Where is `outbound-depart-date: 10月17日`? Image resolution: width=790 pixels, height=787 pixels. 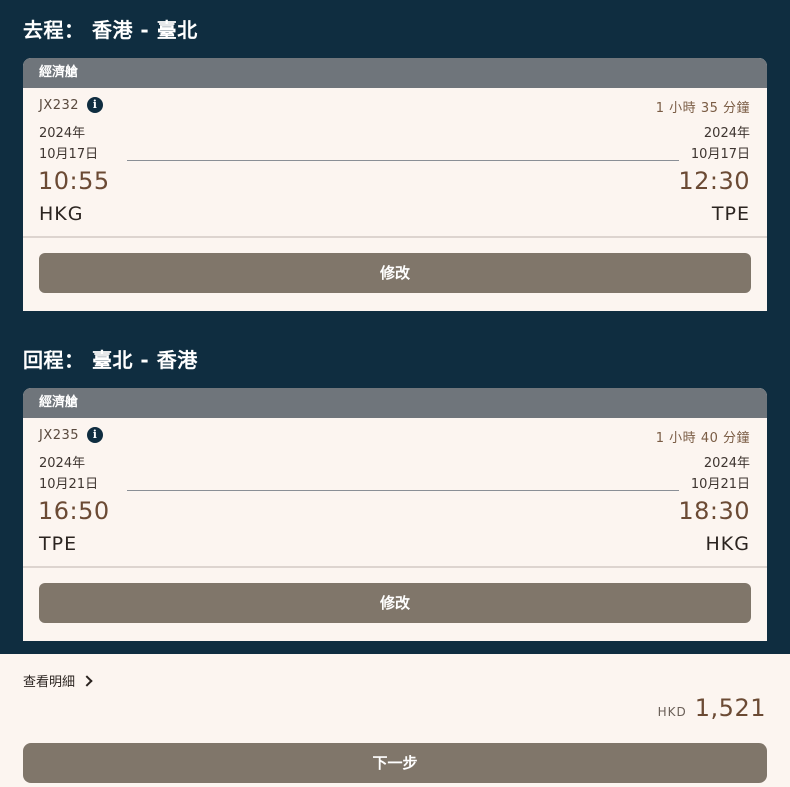 outbound-depart-date: 10月17日 is located at coordinates (69, 154).